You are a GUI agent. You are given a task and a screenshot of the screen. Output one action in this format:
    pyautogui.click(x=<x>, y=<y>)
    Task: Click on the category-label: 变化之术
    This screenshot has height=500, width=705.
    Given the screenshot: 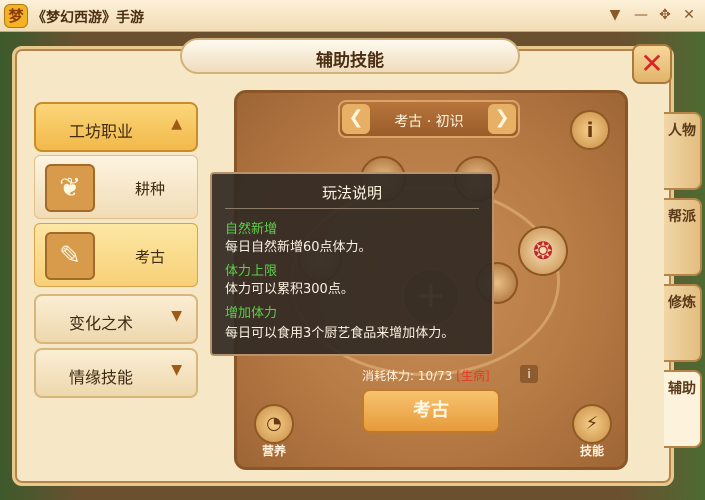 What is the action you would take?
    pyautogui.click(x=100, y=323)
    